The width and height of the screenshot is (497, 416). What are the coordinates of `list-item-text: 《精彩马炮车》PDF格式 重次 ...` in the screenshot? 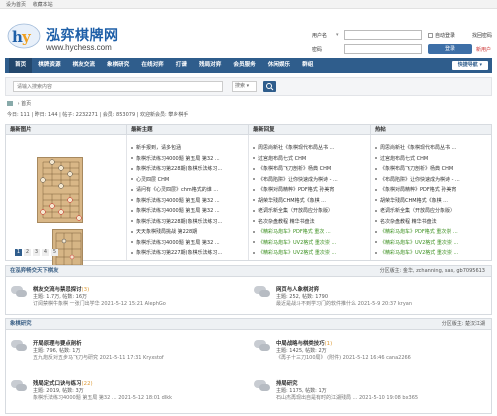 It's located at (294, 232).